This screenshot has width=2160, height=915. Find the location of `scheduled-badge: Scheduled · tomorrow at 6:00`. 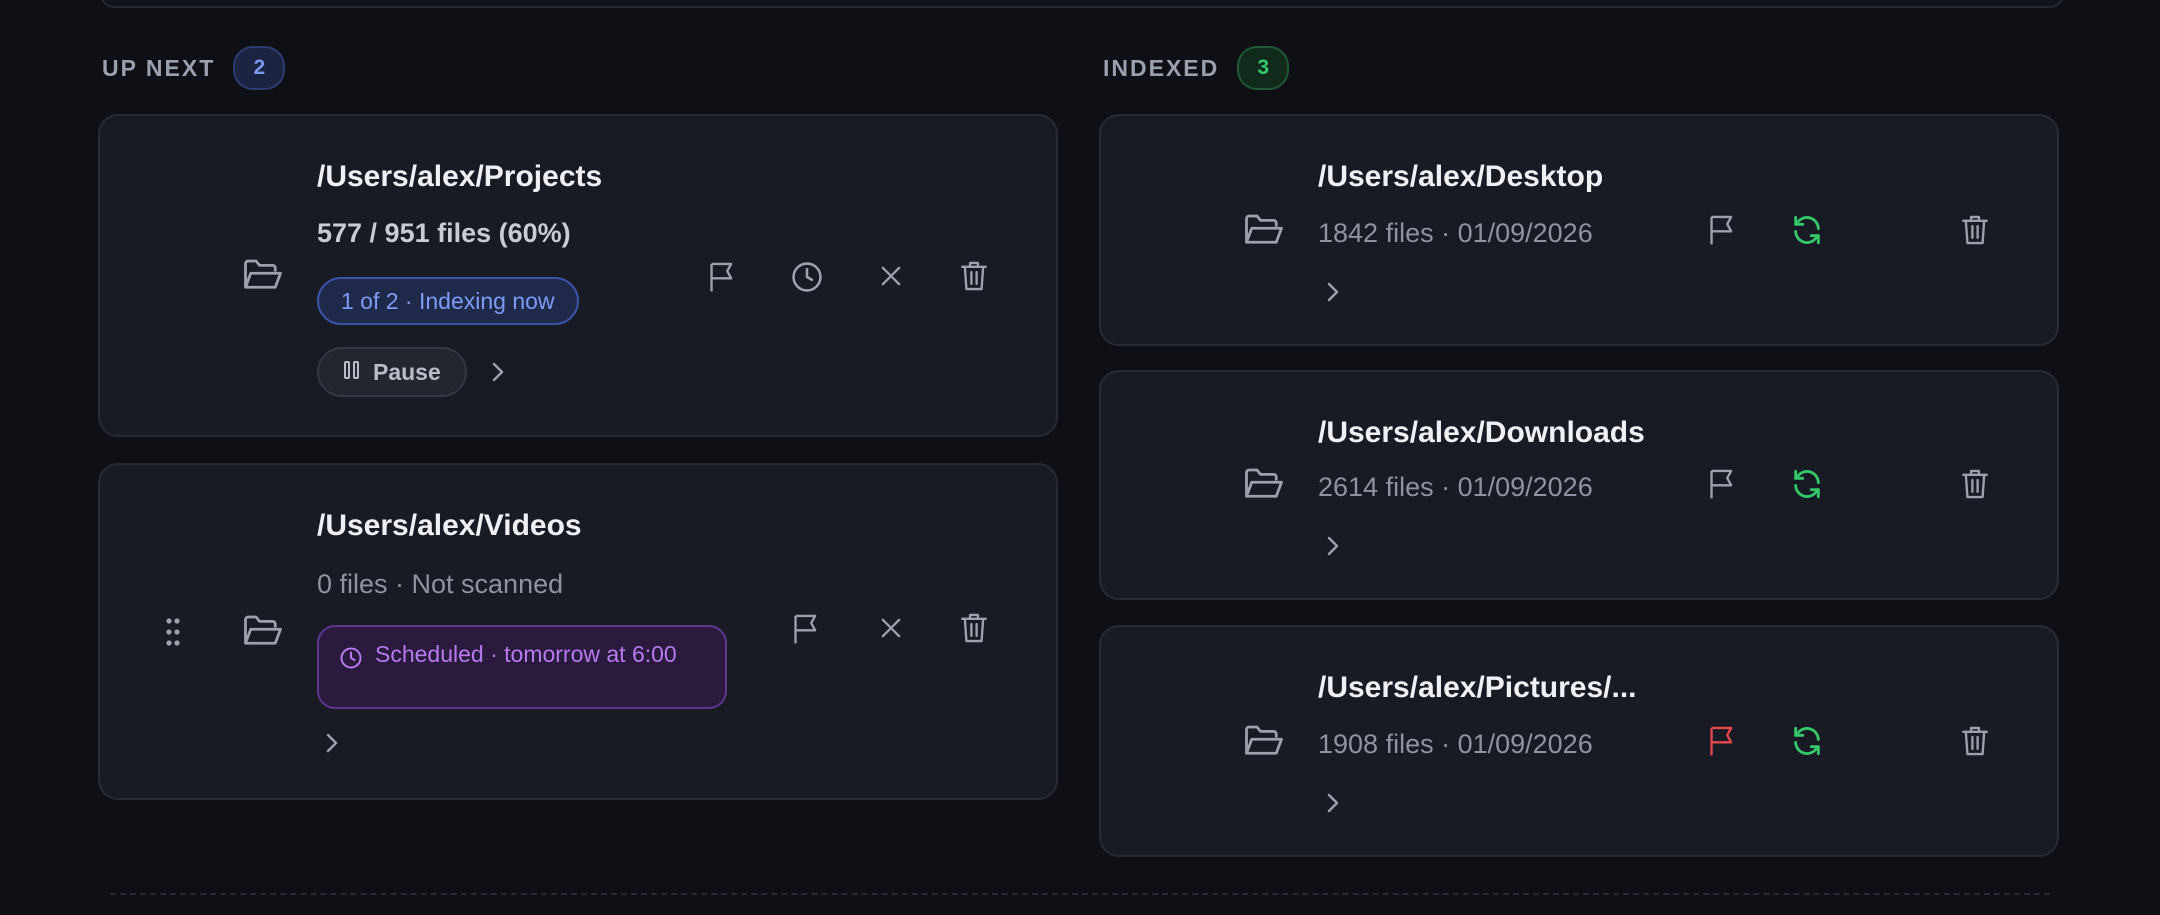

scheduled-badge: Scheduled · tomorrow at 6:00 is located at coordinates (522, 667).